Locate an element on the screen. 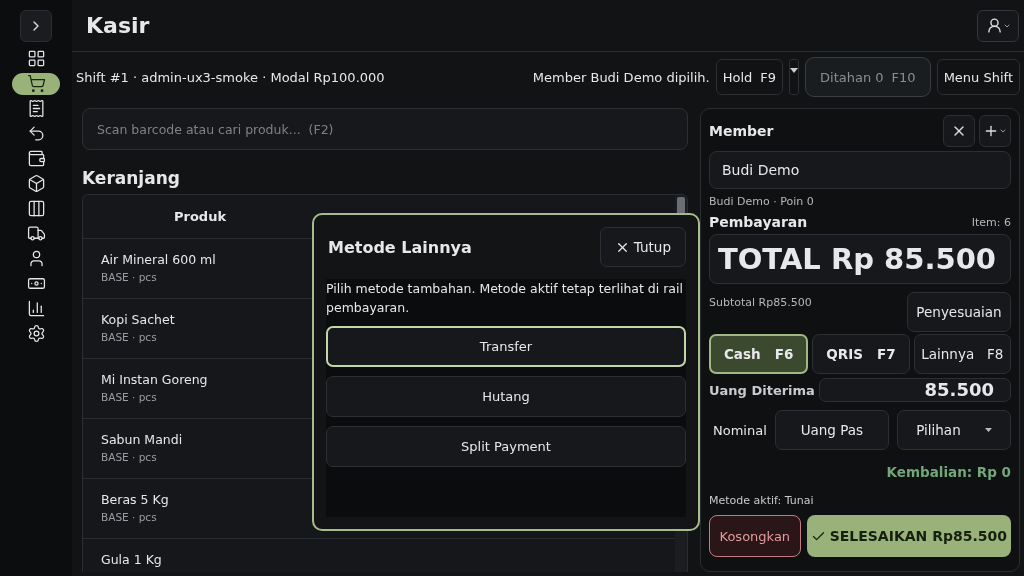 The image size is (1024, 576). sidebar-item is located at coordinates (36, 83).